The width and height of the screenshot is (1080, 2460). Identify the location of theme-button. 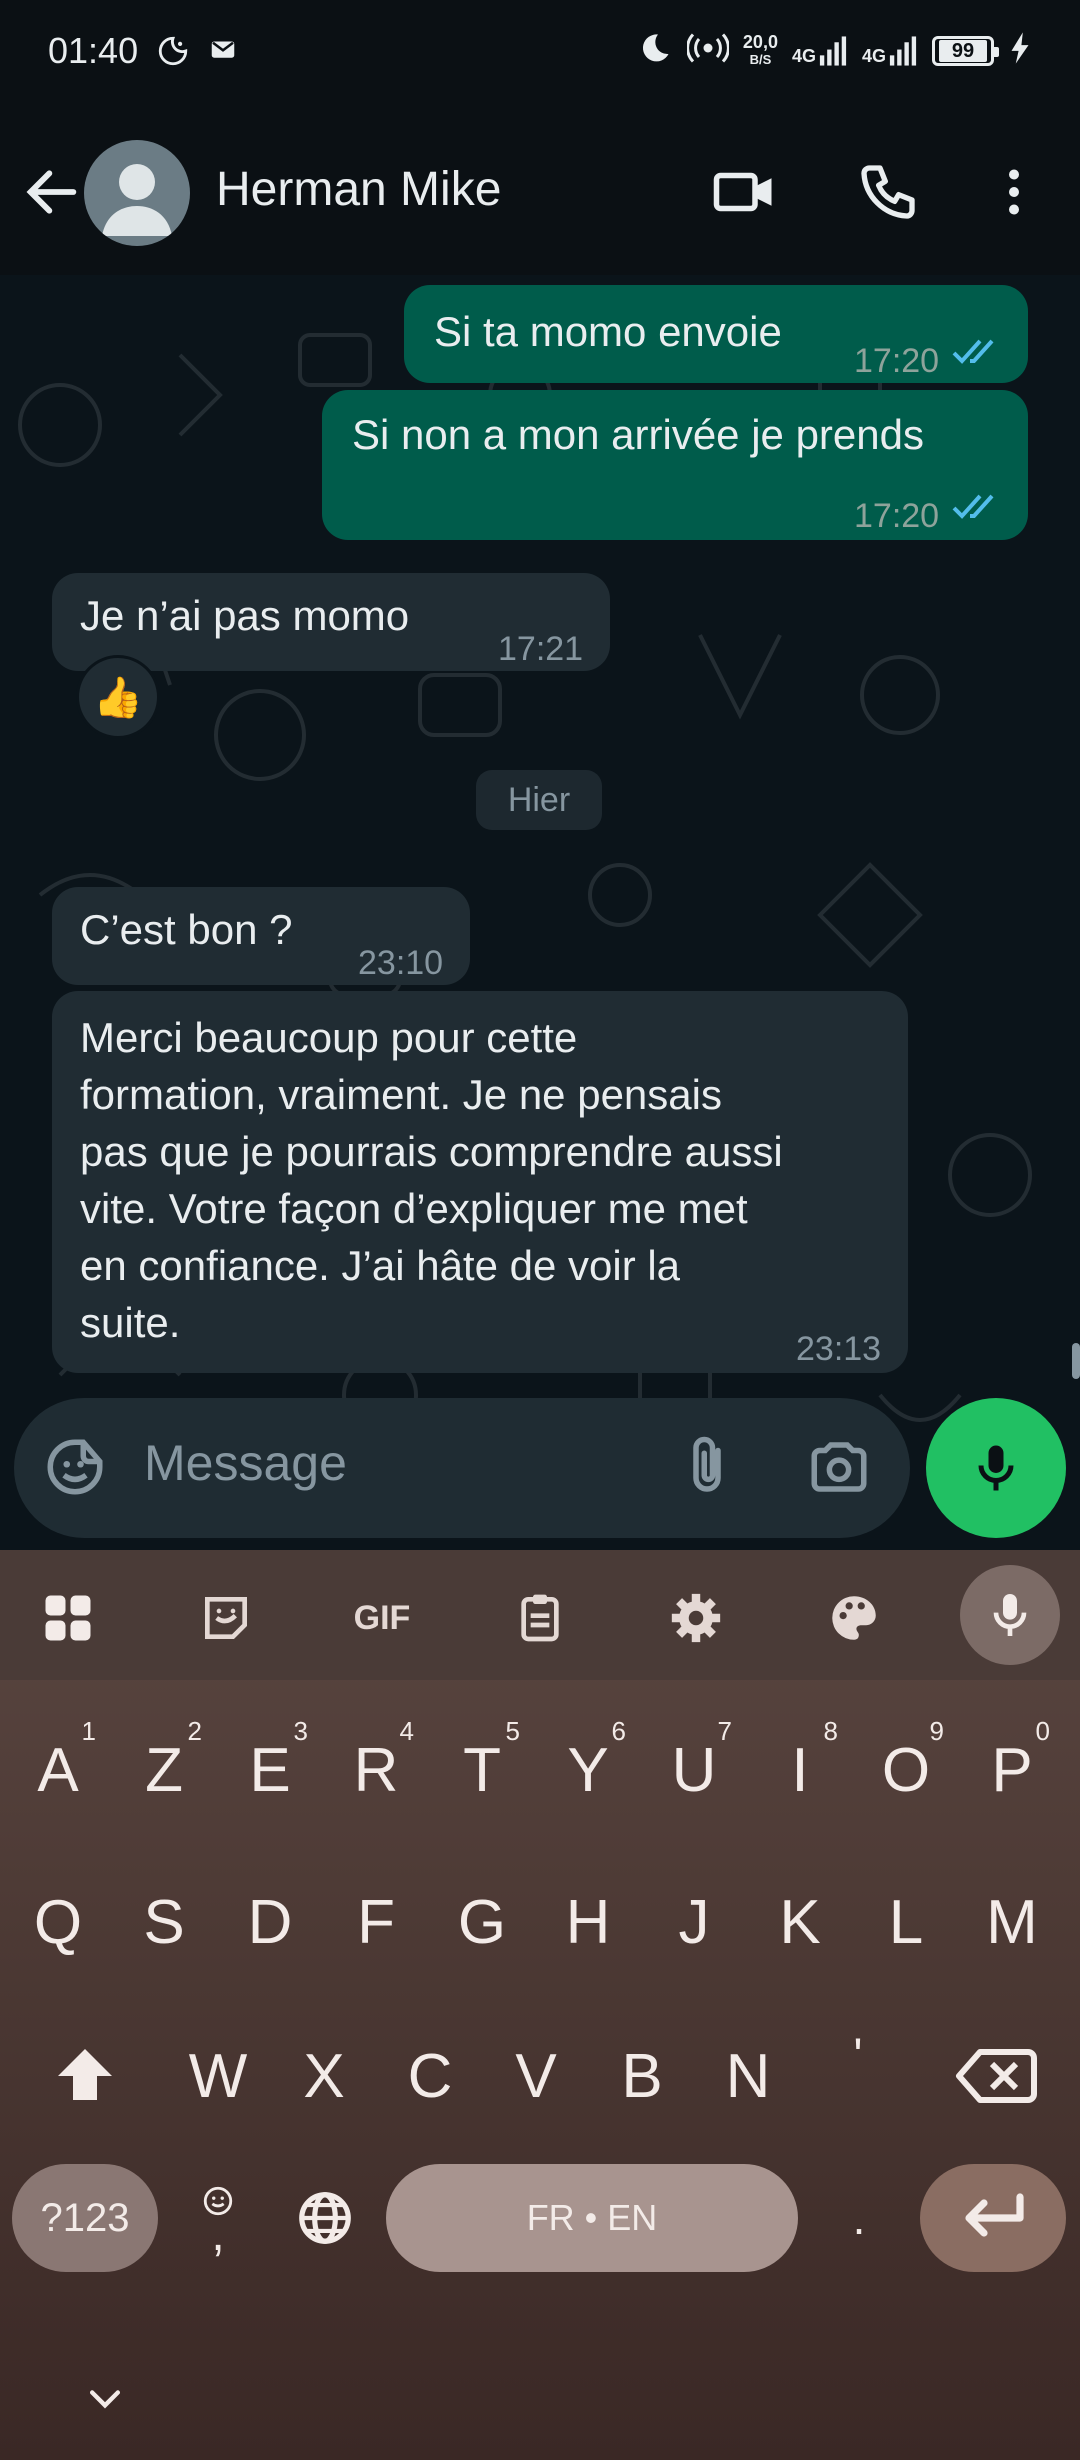
(854, 1618).